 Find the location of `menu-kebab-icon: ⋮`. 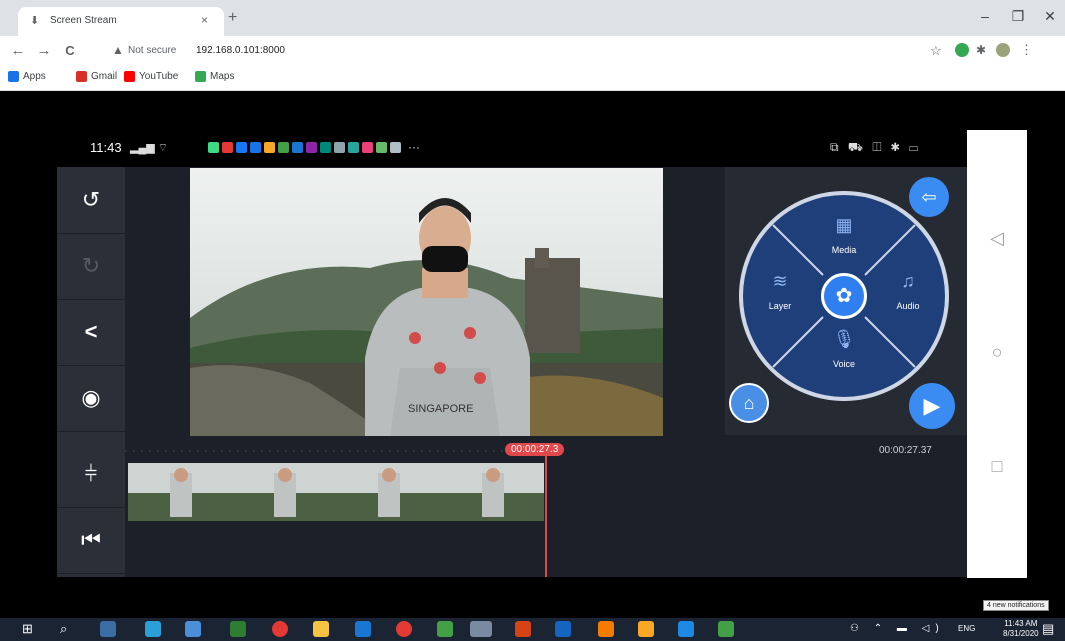

menu-kebab-icon: ⋮ is located at coordinates (1026, 50).